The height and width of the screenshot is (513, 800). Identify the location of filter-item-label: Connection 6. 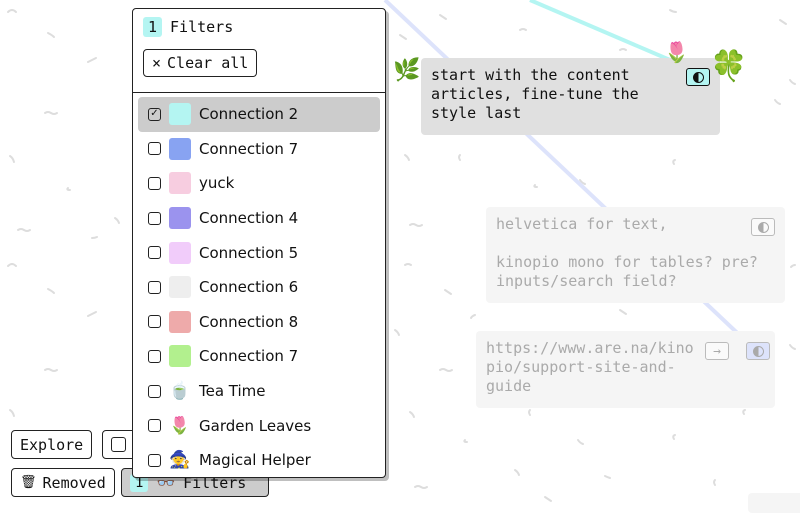
(249, 287).